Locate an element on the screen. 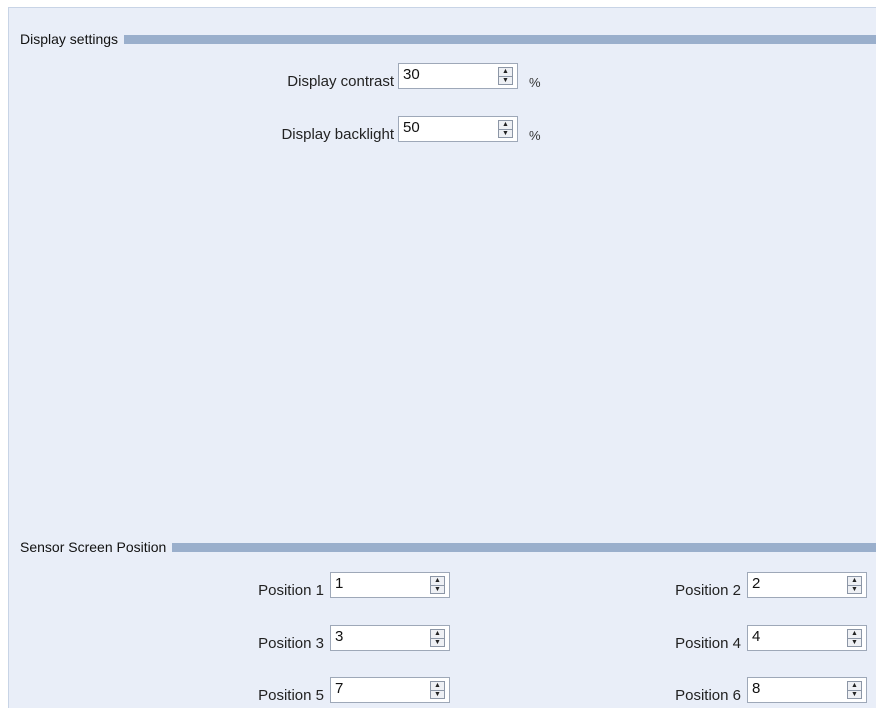 This screenshot has height=715, width=876. display-backlight-spin-buttons: ▲ ▼ is located at coordinates (505, 129).